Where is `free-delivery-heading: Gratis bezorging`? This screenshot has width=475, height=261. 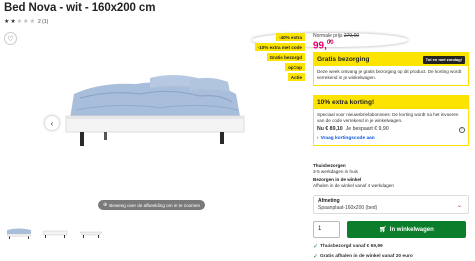
free-delivery-heading: Gratis bezorging is located at coordinates (343, 59).